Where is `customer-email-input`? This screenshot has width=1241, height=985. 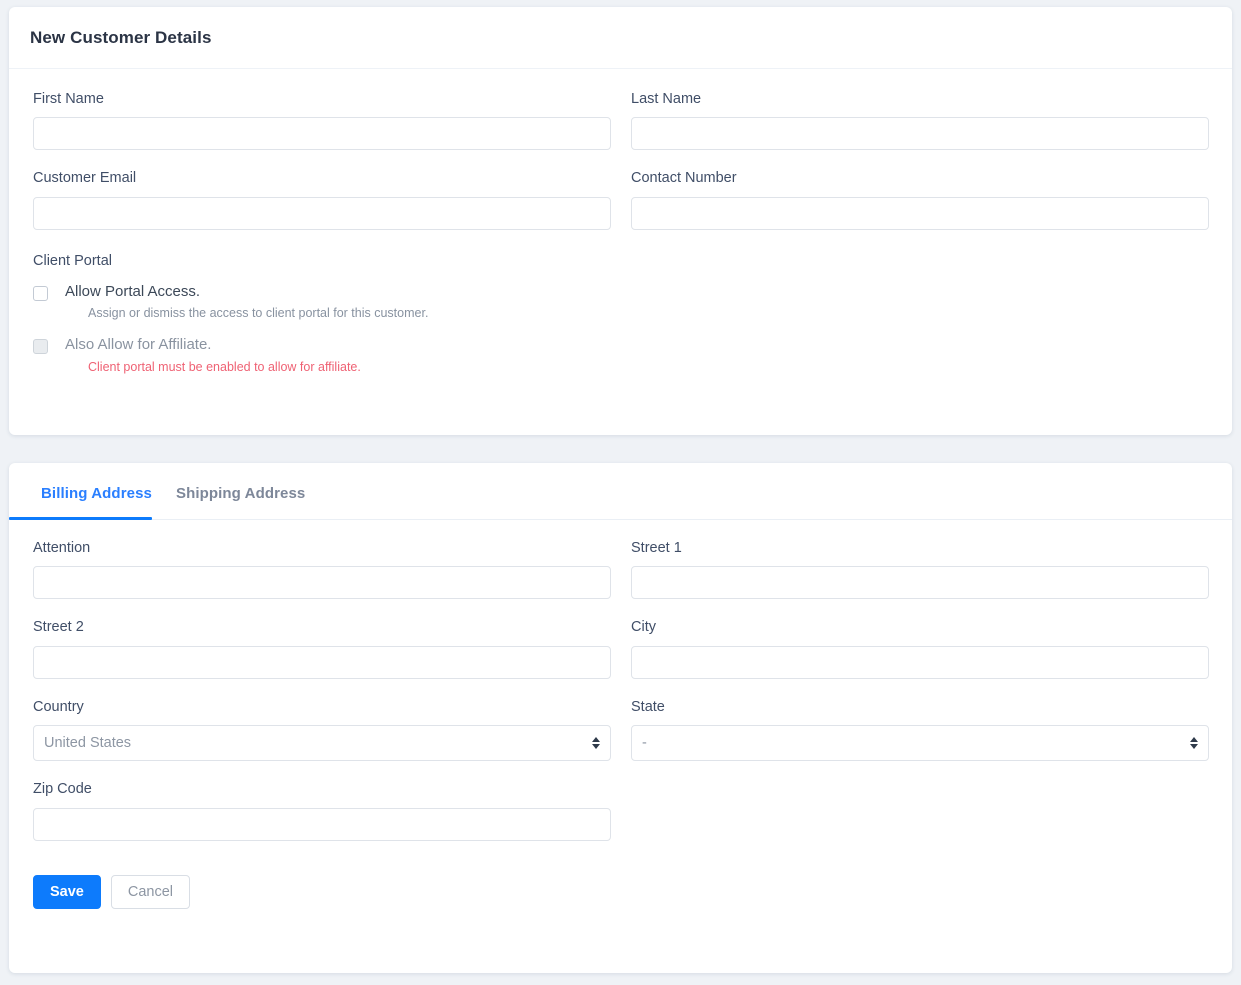
customer-email-input is located at coordinates (322, 213).